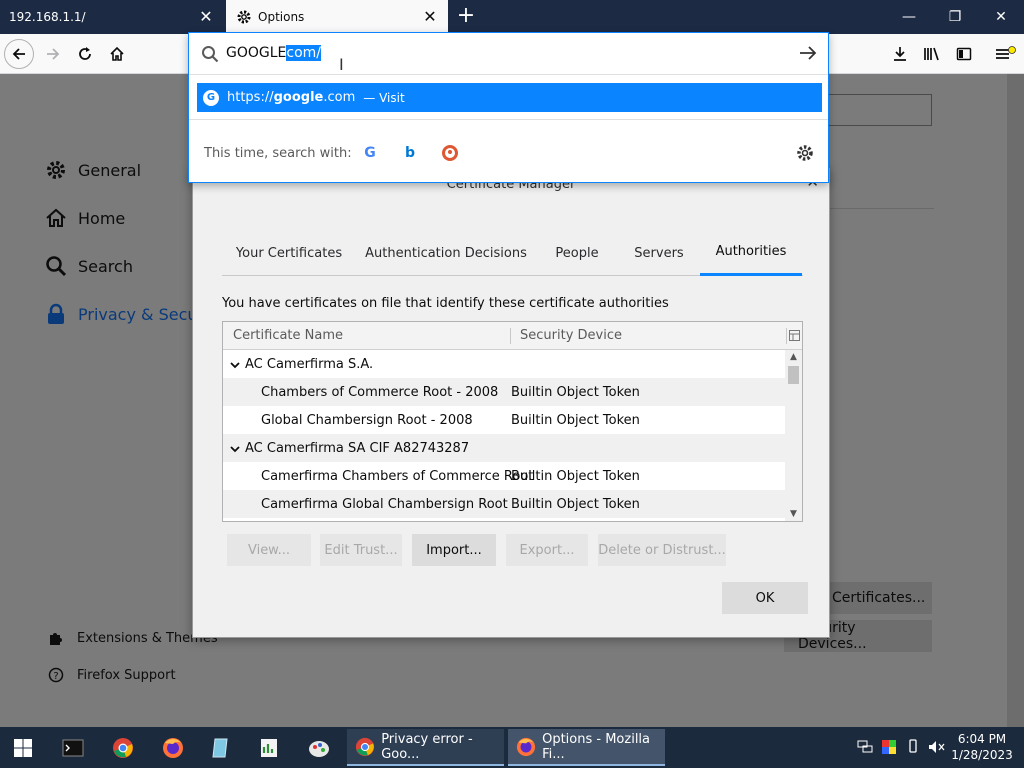 This screenshot has height=768, width=1024. What do you see at coordinates (47, 17) in the screenshot?
I see `tab-label: 192.168.1.1/` at bounding box center [47, 17].